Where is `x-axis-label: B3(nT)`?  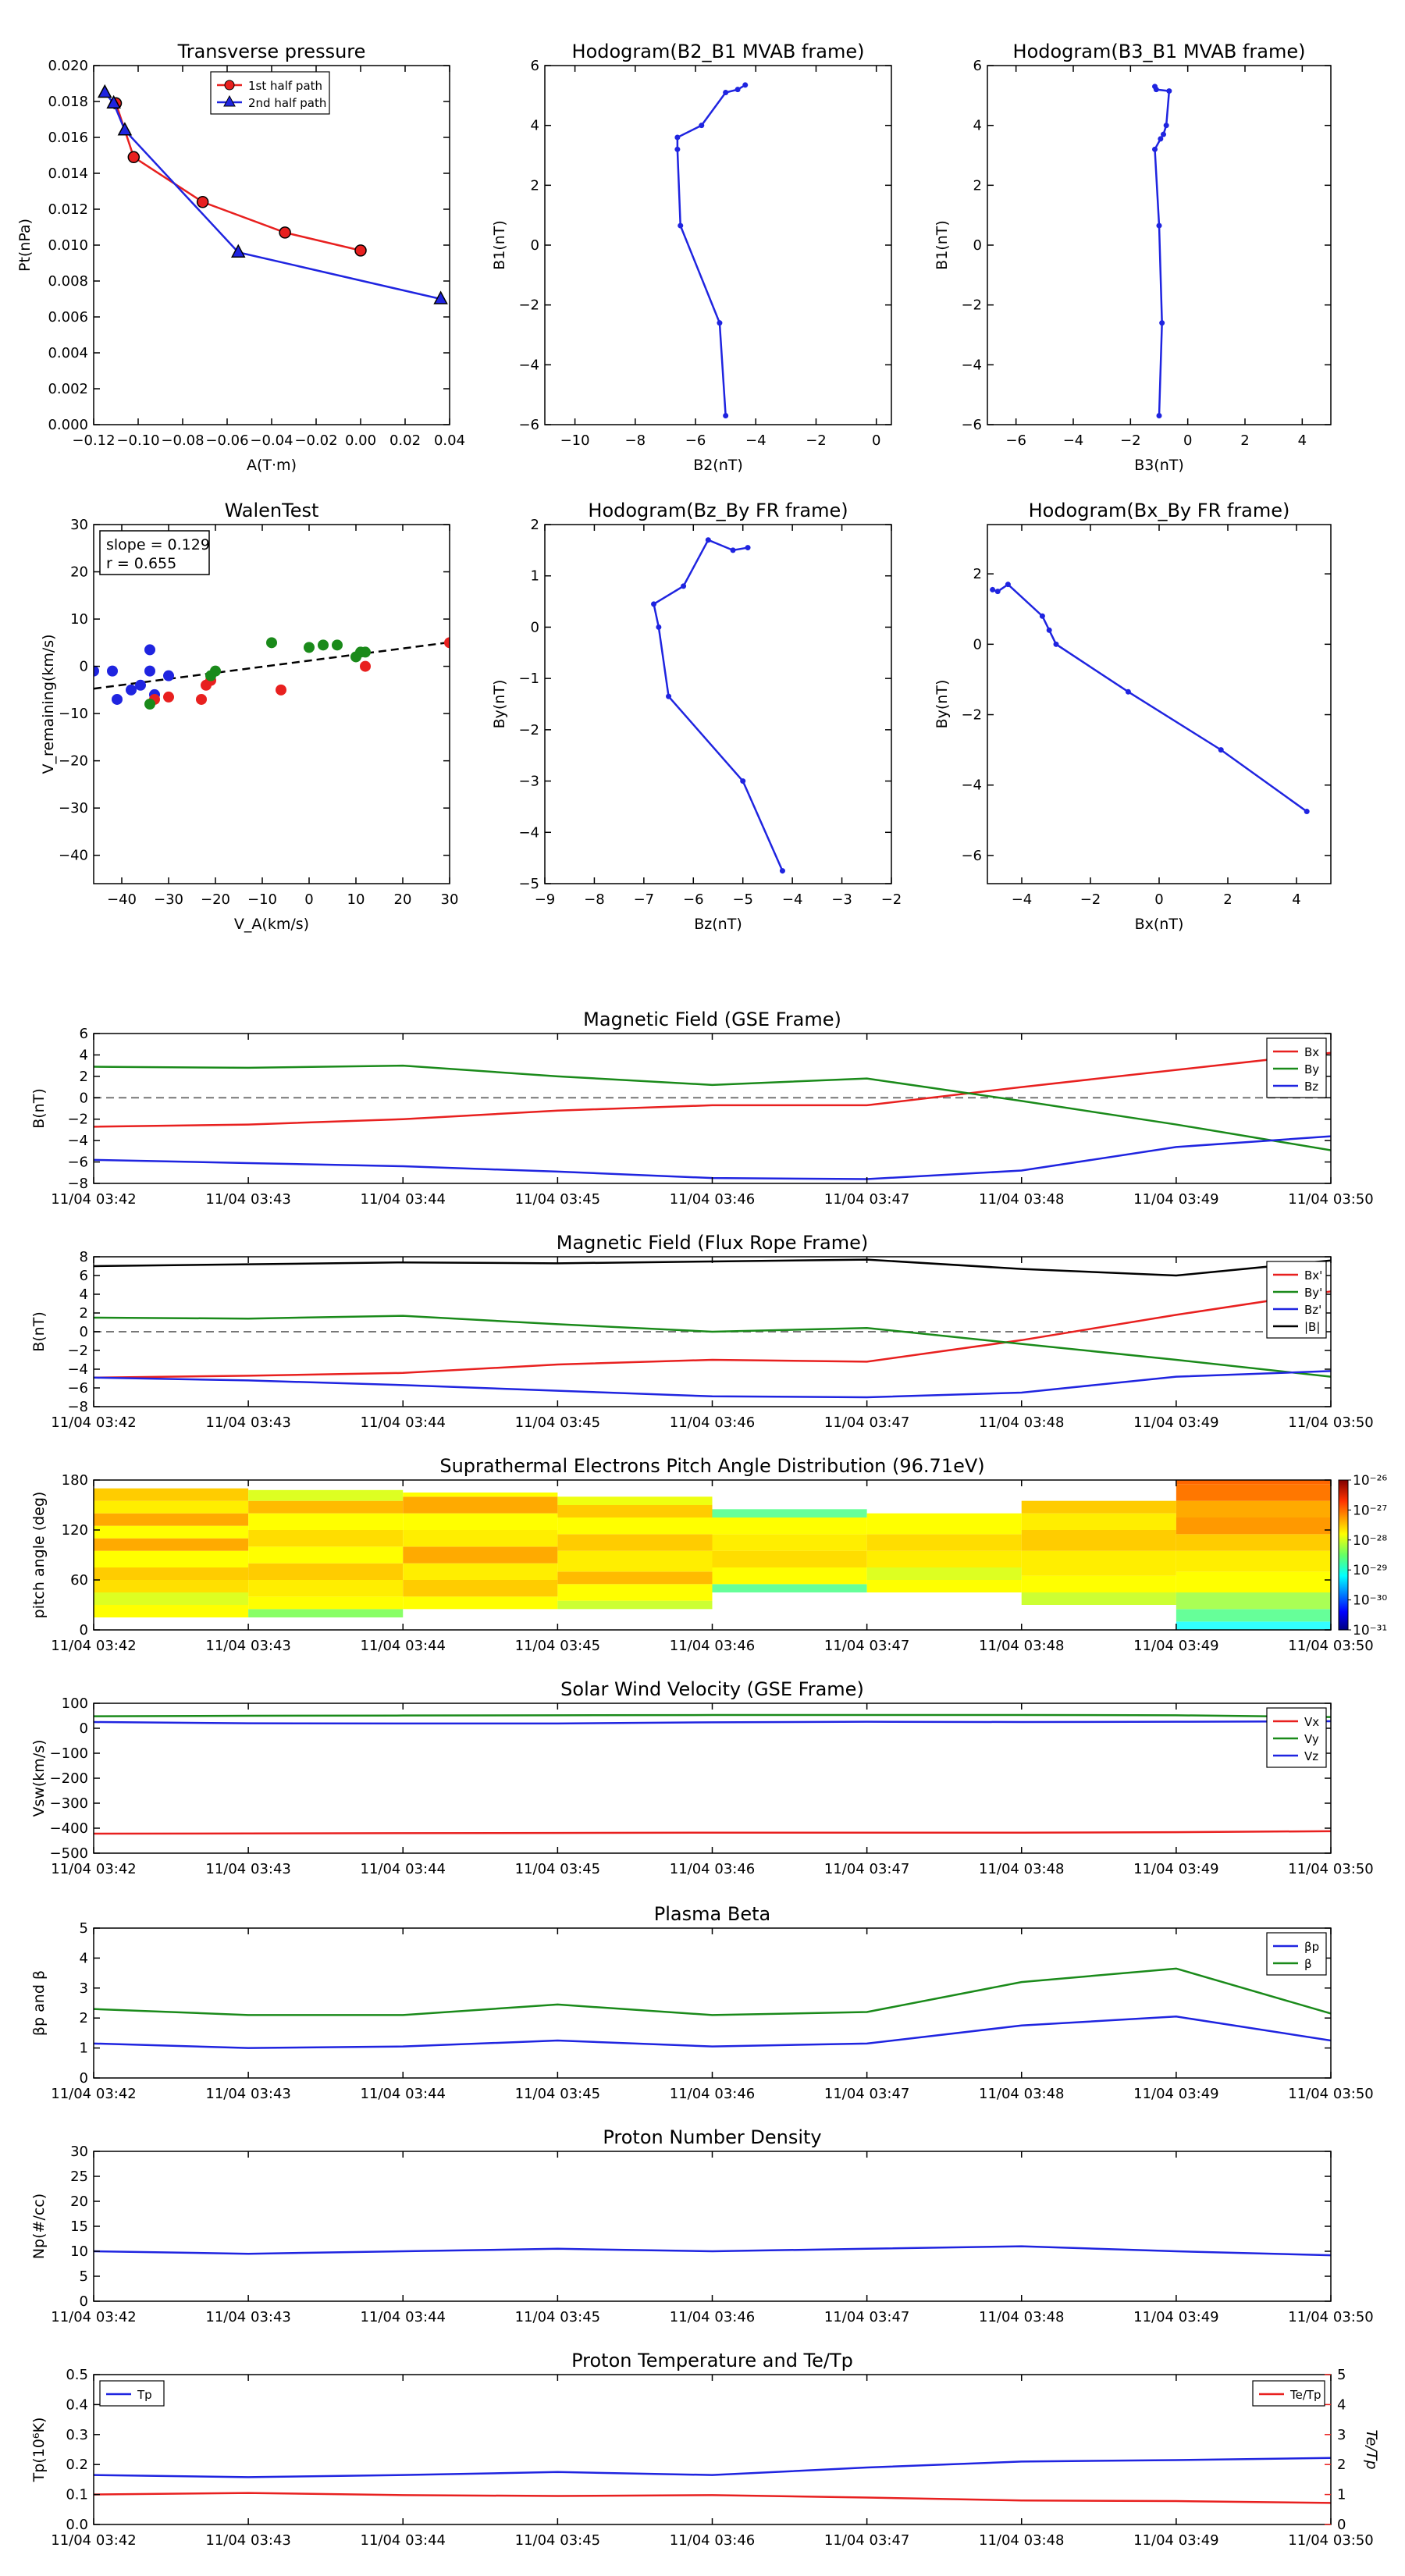 x-axis-label: B3(nT) is located at coordinates (1159, 465).